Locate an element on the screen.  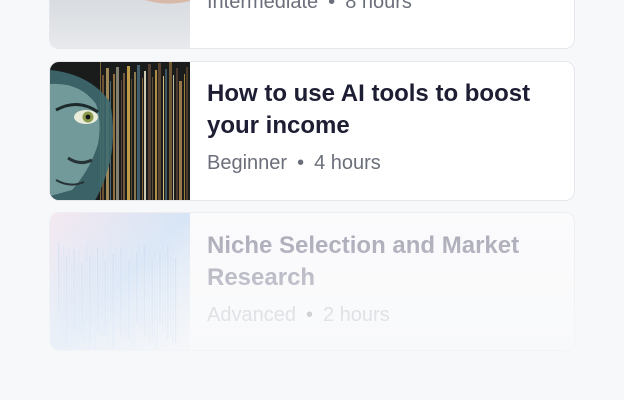
course-duration: 2 hours is located at coordinates (356, 315).